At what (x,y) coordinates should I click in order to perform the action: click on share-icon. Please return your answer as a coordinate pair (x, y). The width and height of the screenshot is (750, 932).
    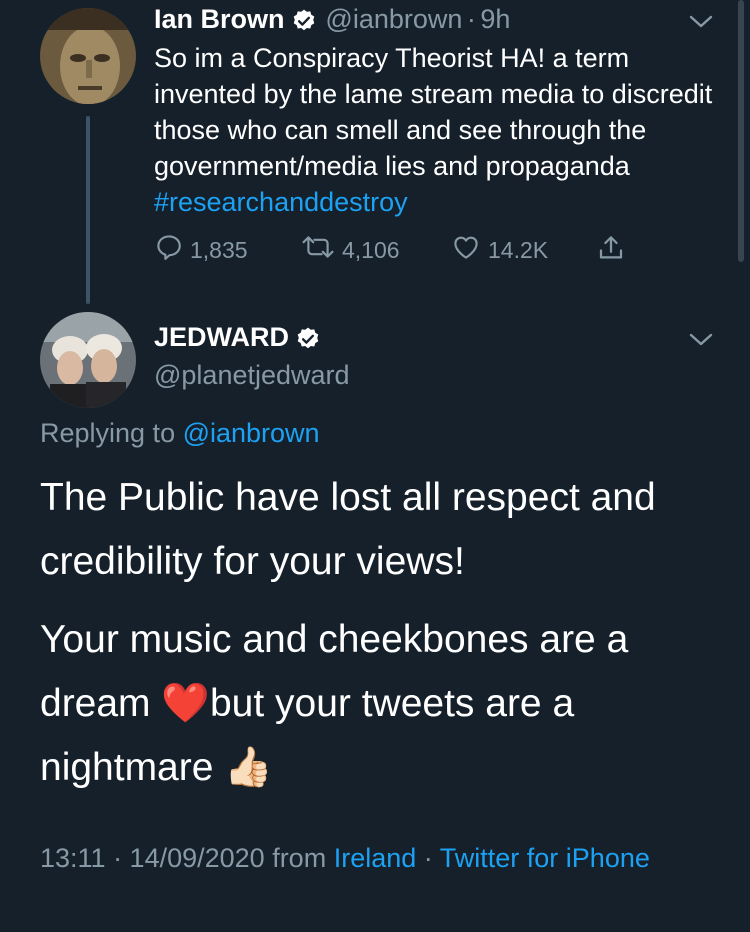
    Looking at the image, I should click on (614, 251).